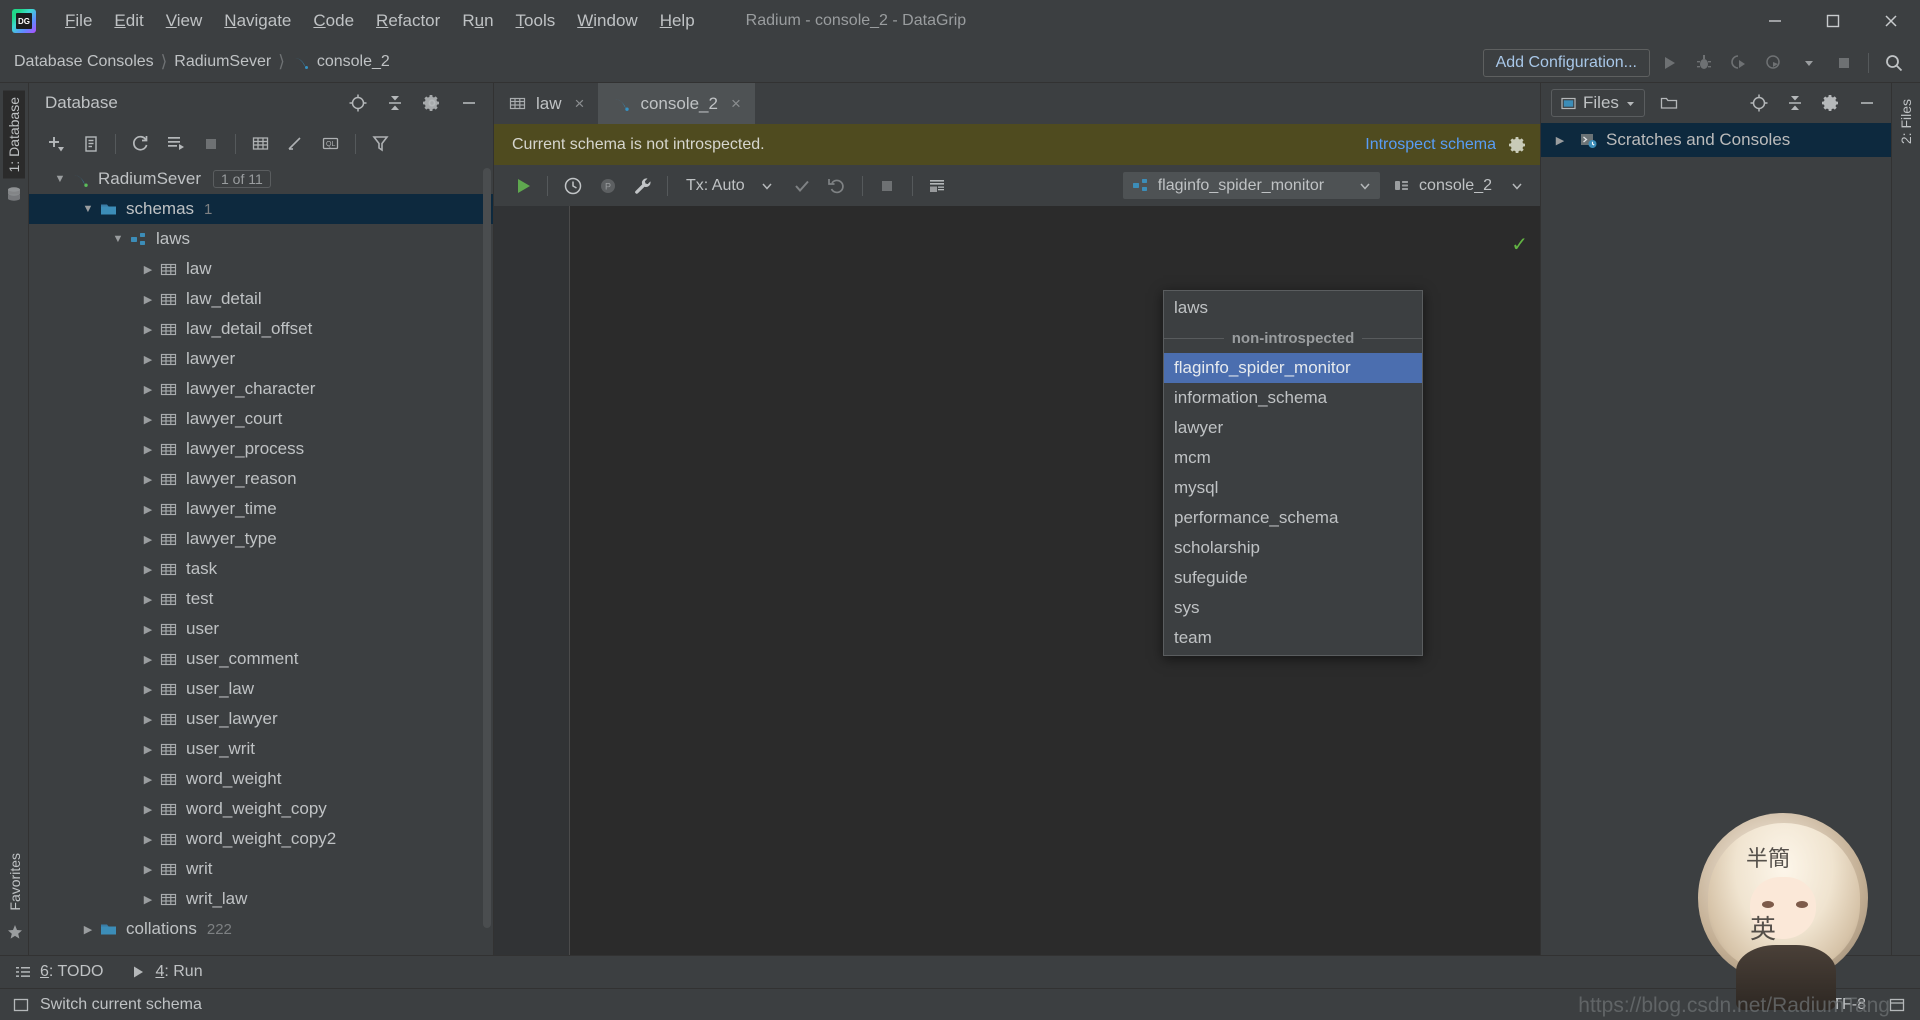 The height and width of the screenshot is (1020, 1920). Describe the element at coordinates (1293, 638) in the screenshot. I see `dropdown-item-team: team` at that location.